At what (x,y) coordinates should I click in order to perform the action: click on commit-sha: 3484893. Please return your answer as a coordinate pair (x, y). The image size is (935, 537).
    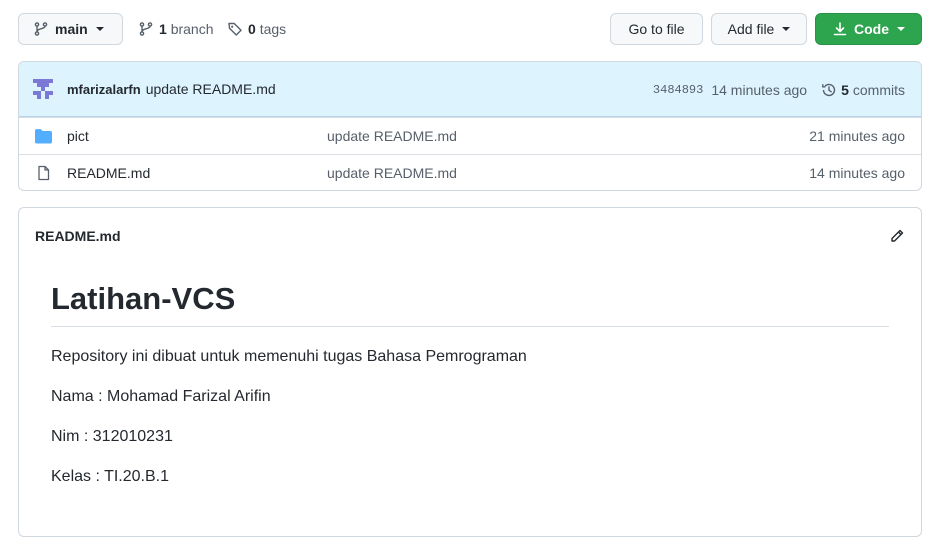
    Looking at the image, I should click on (678, 90).